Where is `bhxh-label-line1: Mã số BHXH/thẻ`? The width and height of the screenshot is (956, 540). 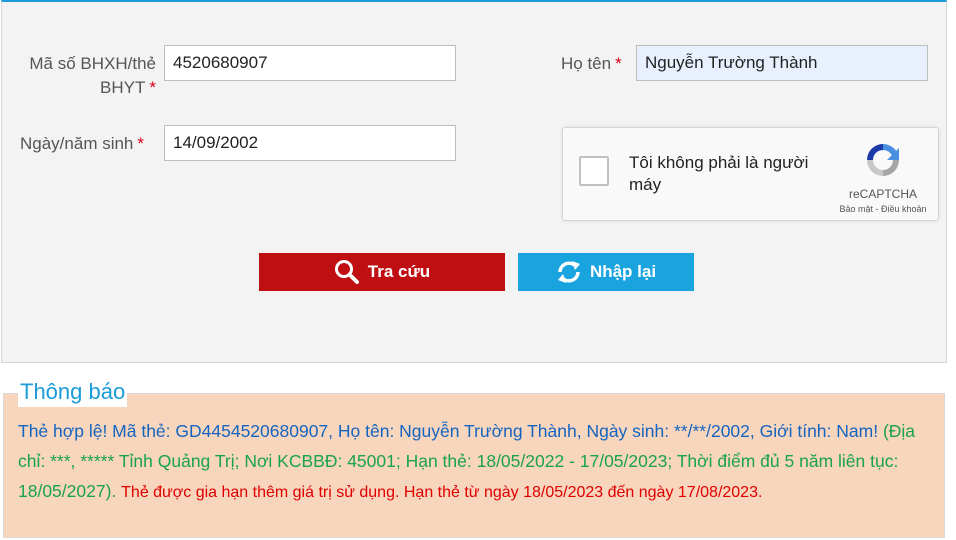
bhxh-label-line1: Mã số BHXH/thẻ is located at coordinates (92, 63).